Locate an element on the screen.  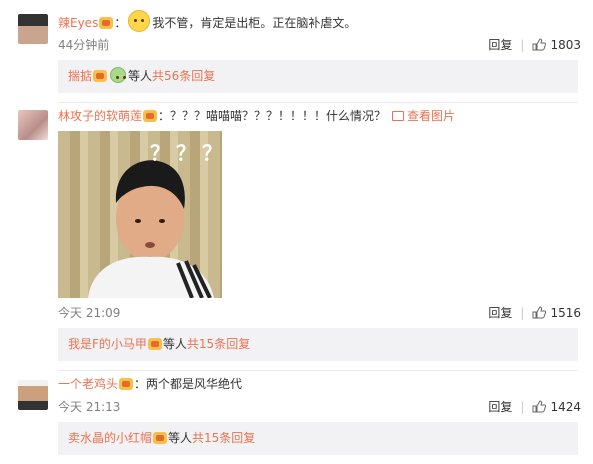
reply-username: 卖水晶的小红帽 is located at coordinates (110, 438).